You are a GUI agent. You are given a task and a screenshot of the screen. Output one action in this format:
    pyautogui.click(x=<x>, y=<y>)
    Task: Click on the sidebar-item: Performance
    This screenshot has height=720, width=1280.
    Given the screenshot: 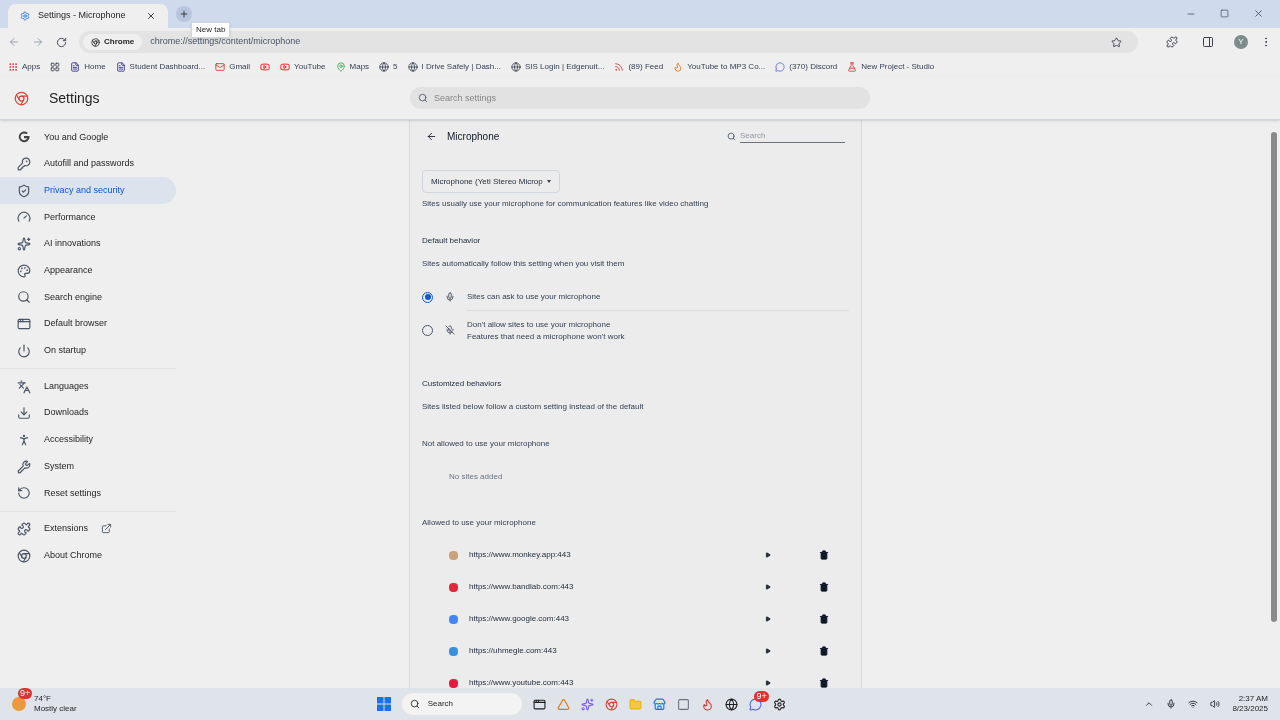 What is the action you would take?
    pyautogui.click(x=88, y=217)
    